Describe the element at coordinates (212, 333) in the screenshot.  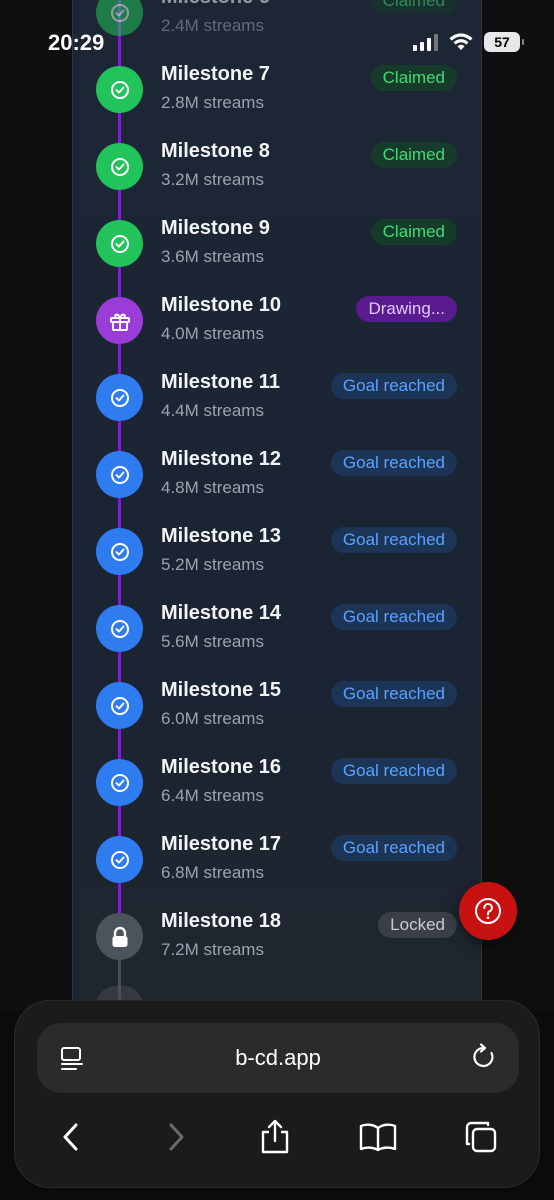
I see `milestone-streams: 4.0M streams` at that location.